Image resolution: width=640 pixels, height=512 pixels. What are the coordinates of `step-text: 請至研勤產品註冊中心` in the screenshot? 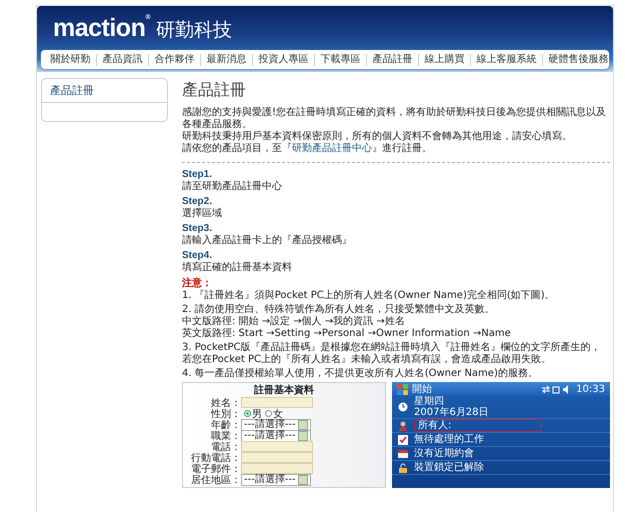 It's located at (232, 187).